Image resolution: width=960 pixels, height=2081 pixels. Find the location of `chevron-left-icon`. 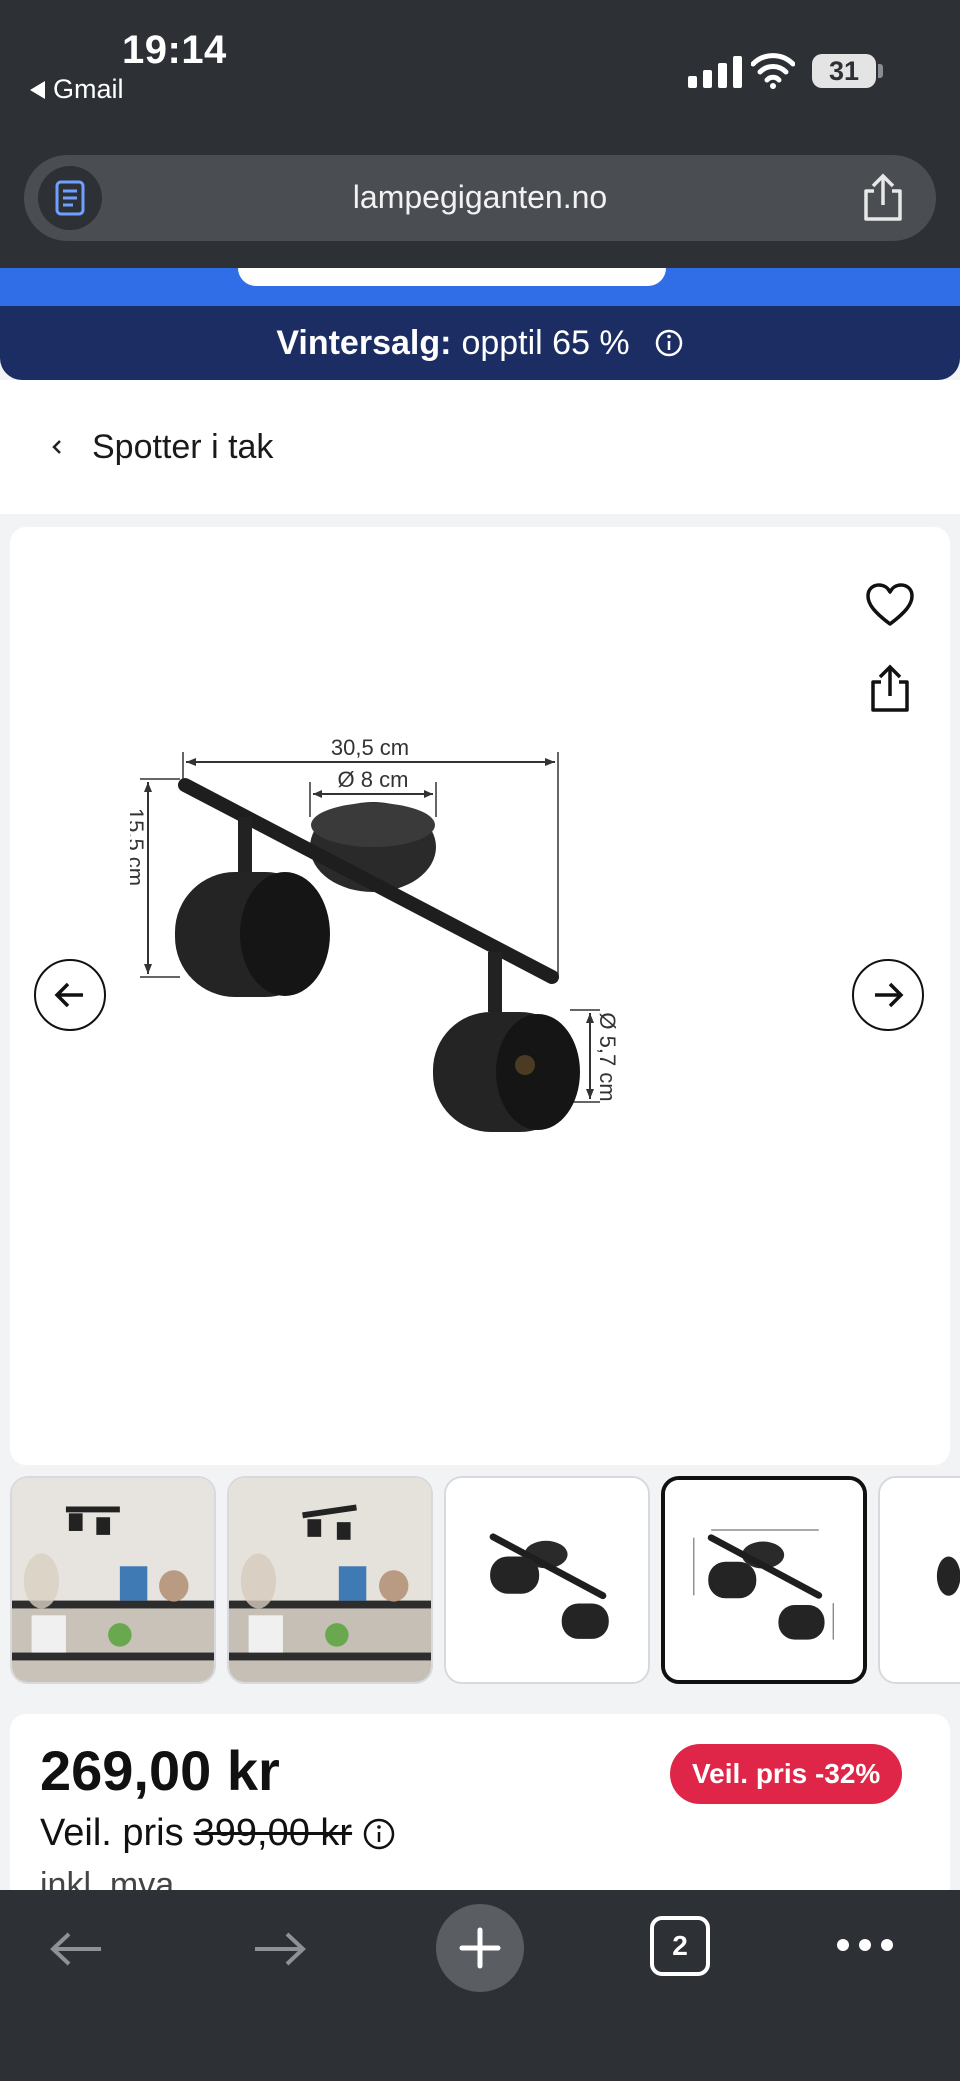

chevron-left-icon is located at coordinates (56, 447).